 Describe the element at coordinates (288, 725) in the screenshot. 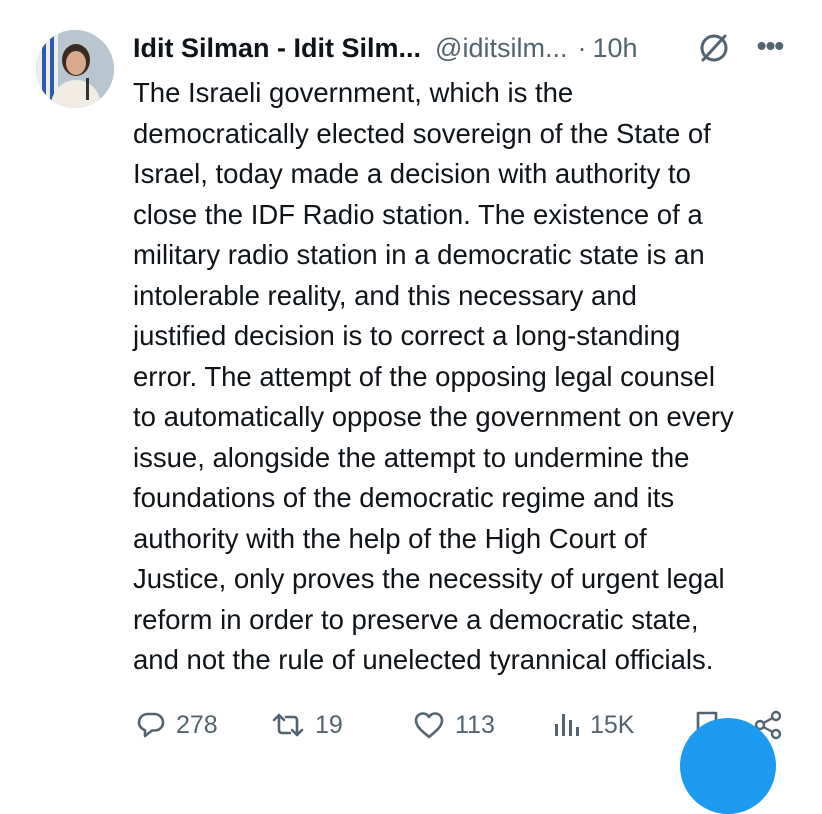

I see `retweet-icon` at that location.